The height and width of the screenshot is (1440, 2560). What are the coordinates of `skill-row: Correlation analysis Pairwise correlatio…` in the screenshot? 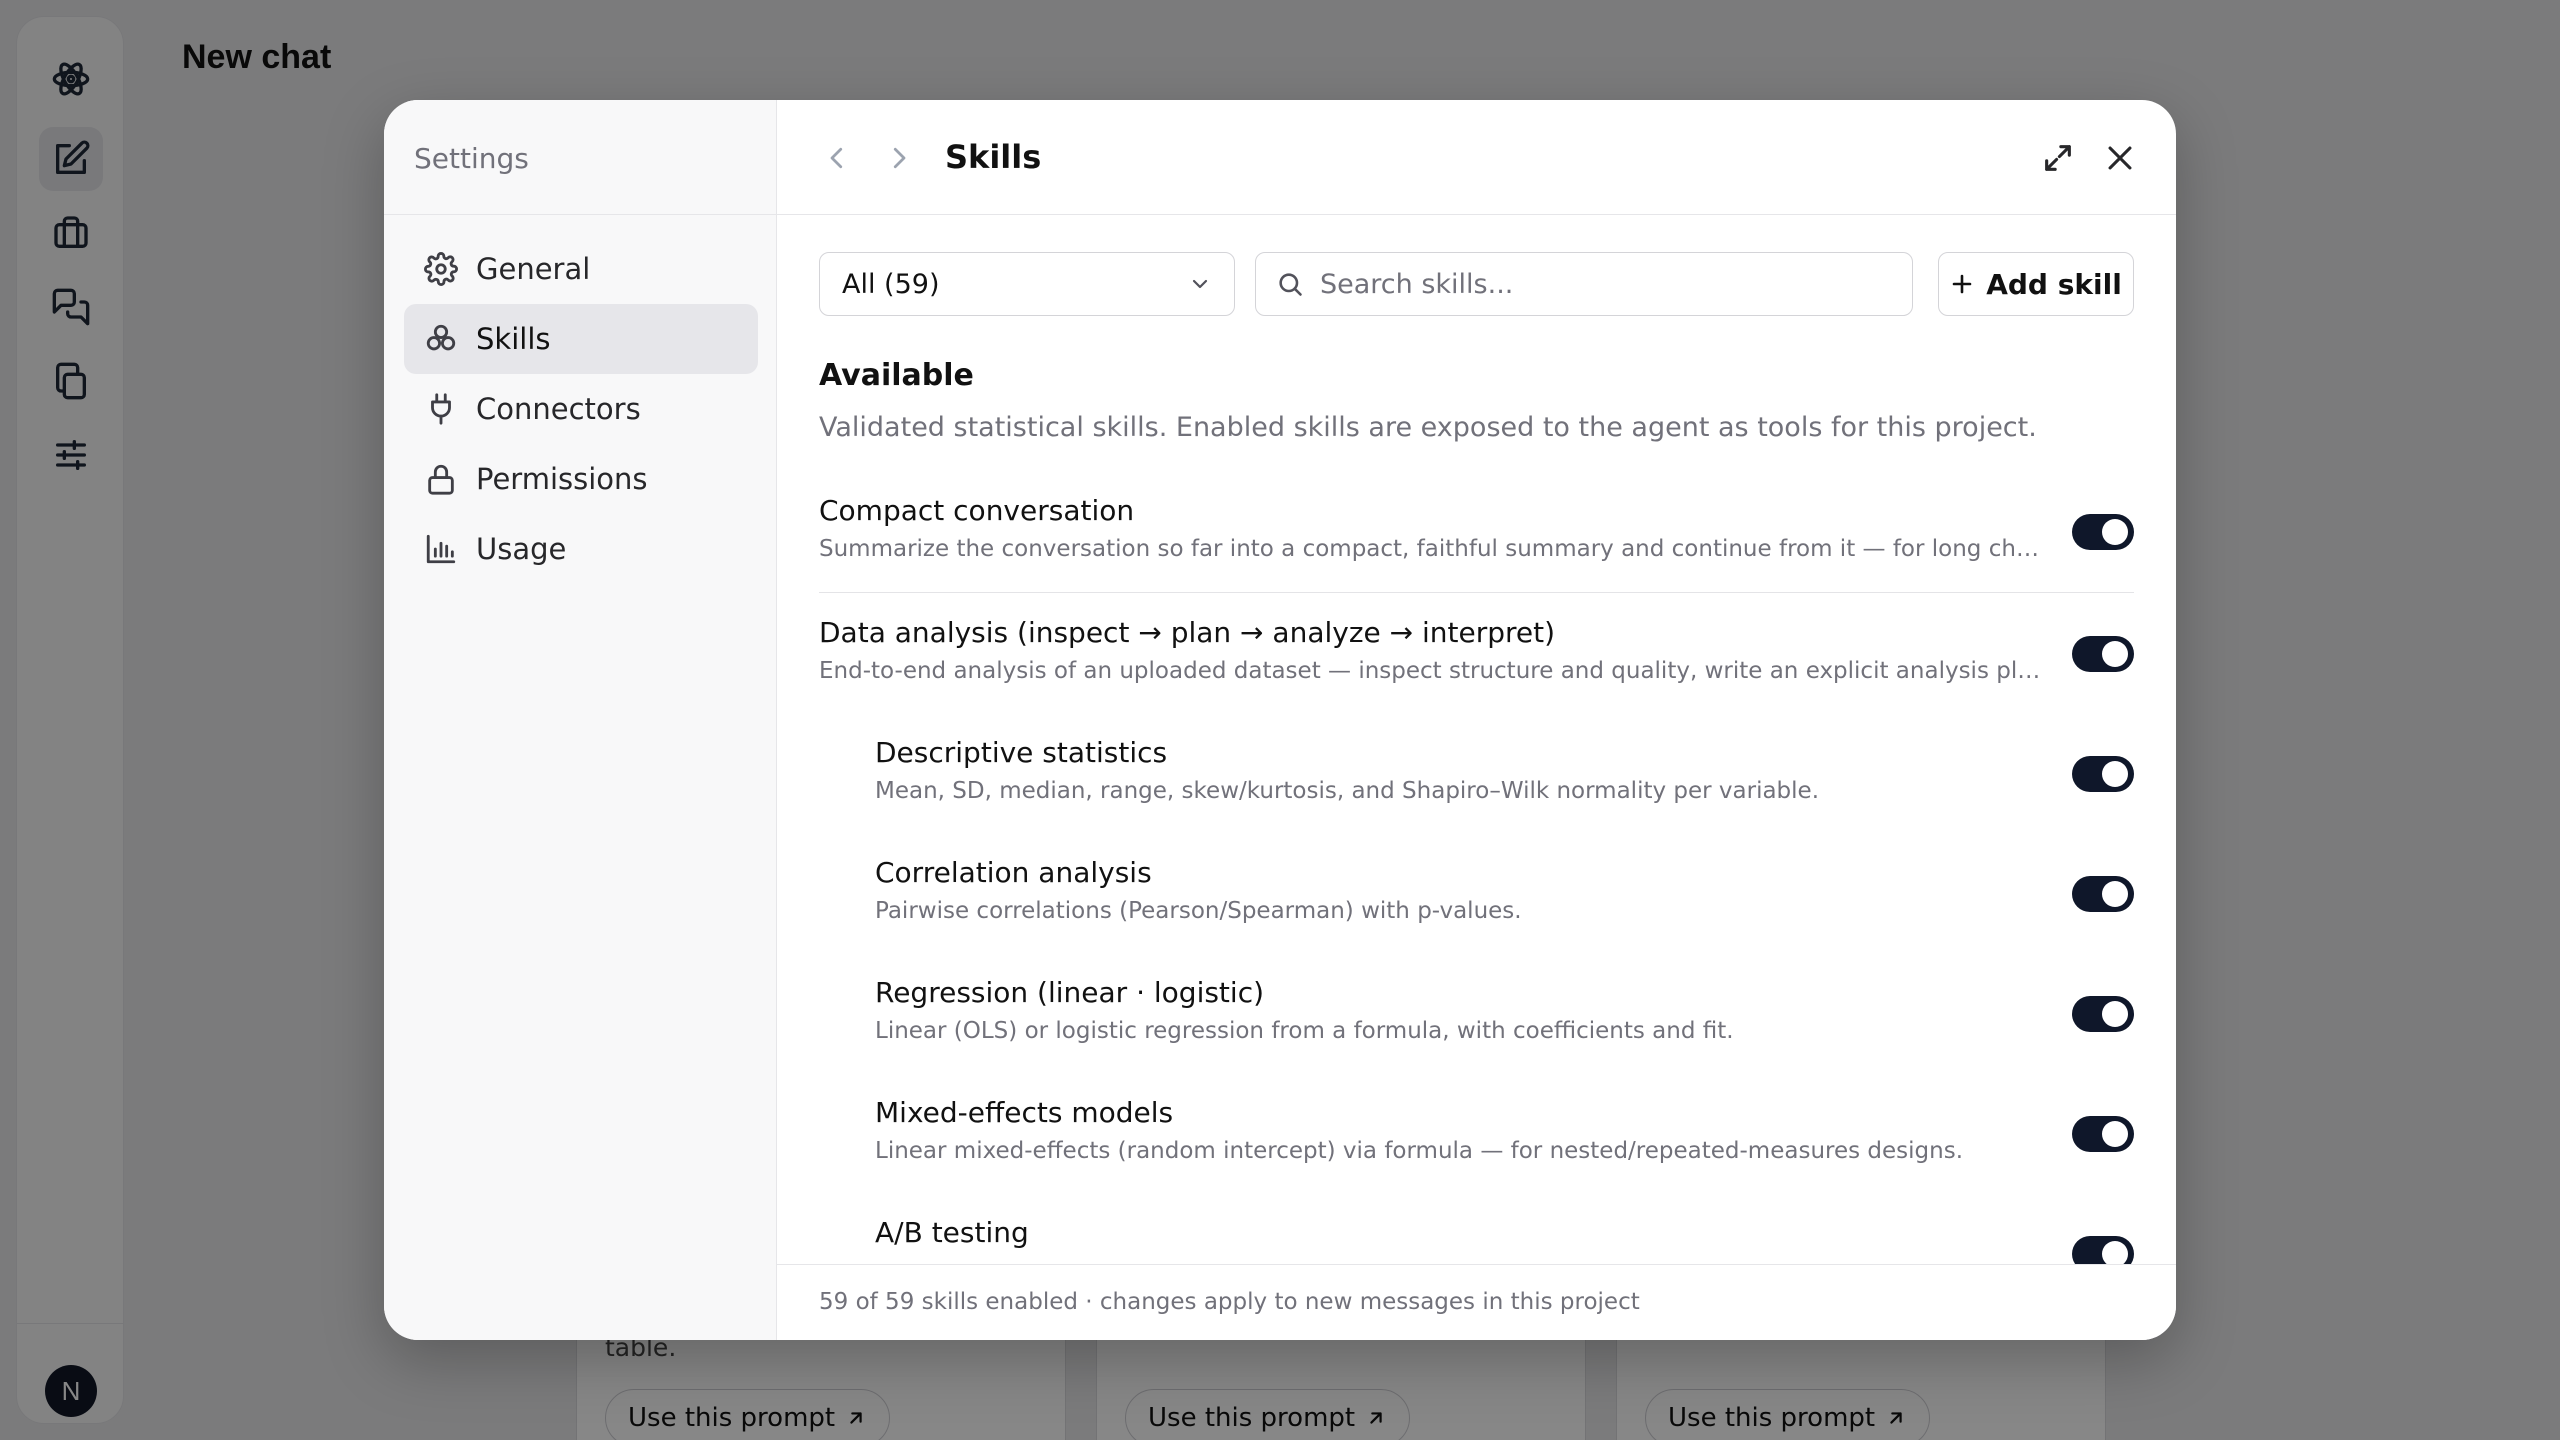 It's located at (1476, 916).